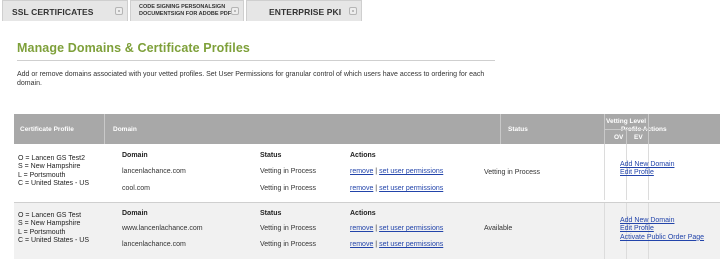 This screenshot has width=724, height=259. I want to click on title-divider, so click(256, 60).